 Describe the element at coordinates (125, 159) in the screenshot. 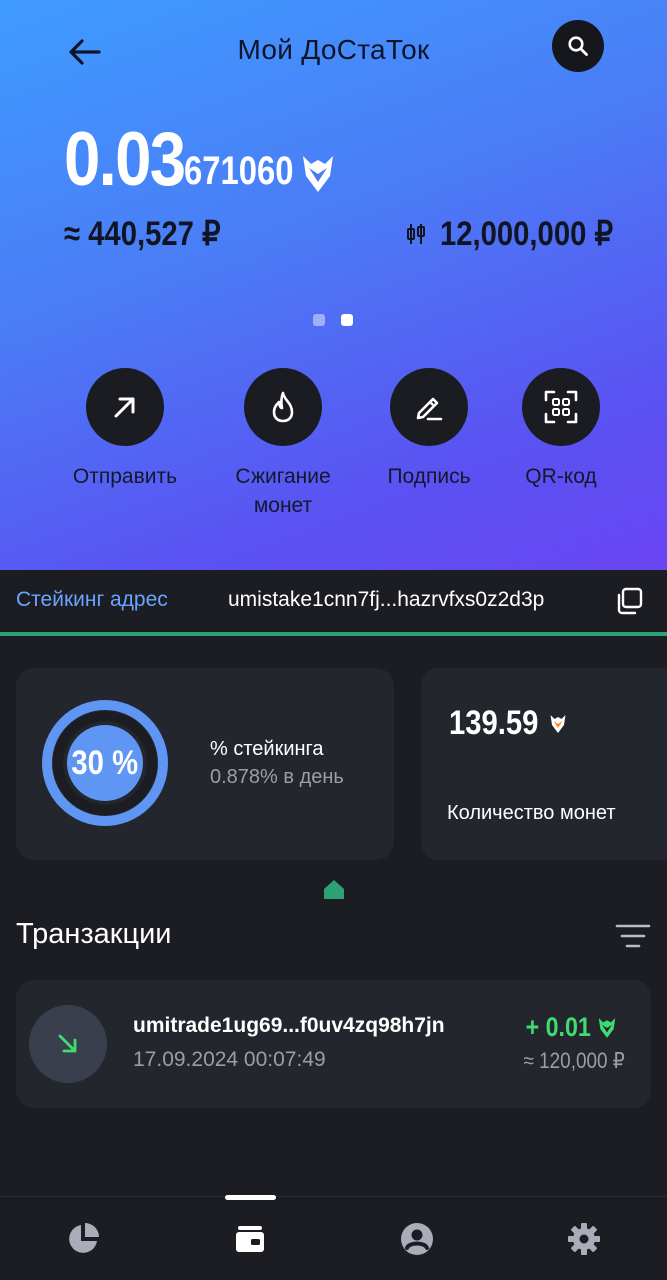

I see `balance-integer: 0.03` at that location.